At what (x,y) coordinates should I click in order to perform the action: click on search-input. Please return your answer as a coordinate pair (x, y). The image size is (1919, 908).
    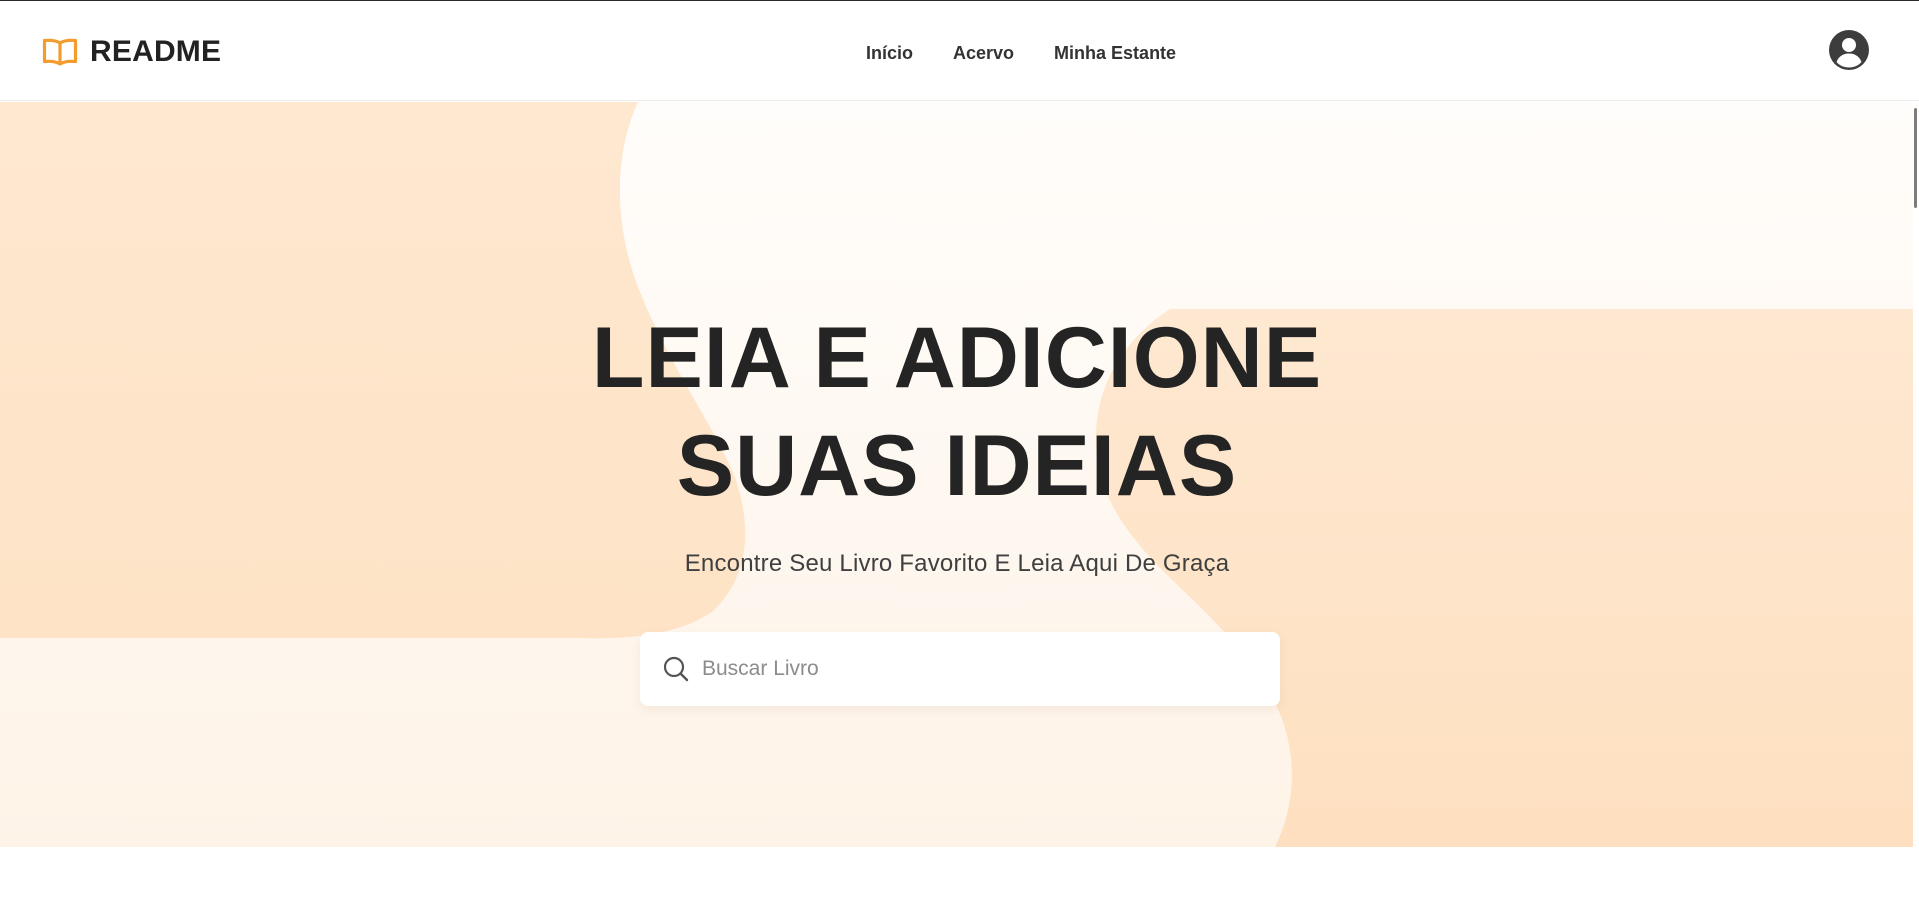
    Looking at the image, I should click on (982, 669).